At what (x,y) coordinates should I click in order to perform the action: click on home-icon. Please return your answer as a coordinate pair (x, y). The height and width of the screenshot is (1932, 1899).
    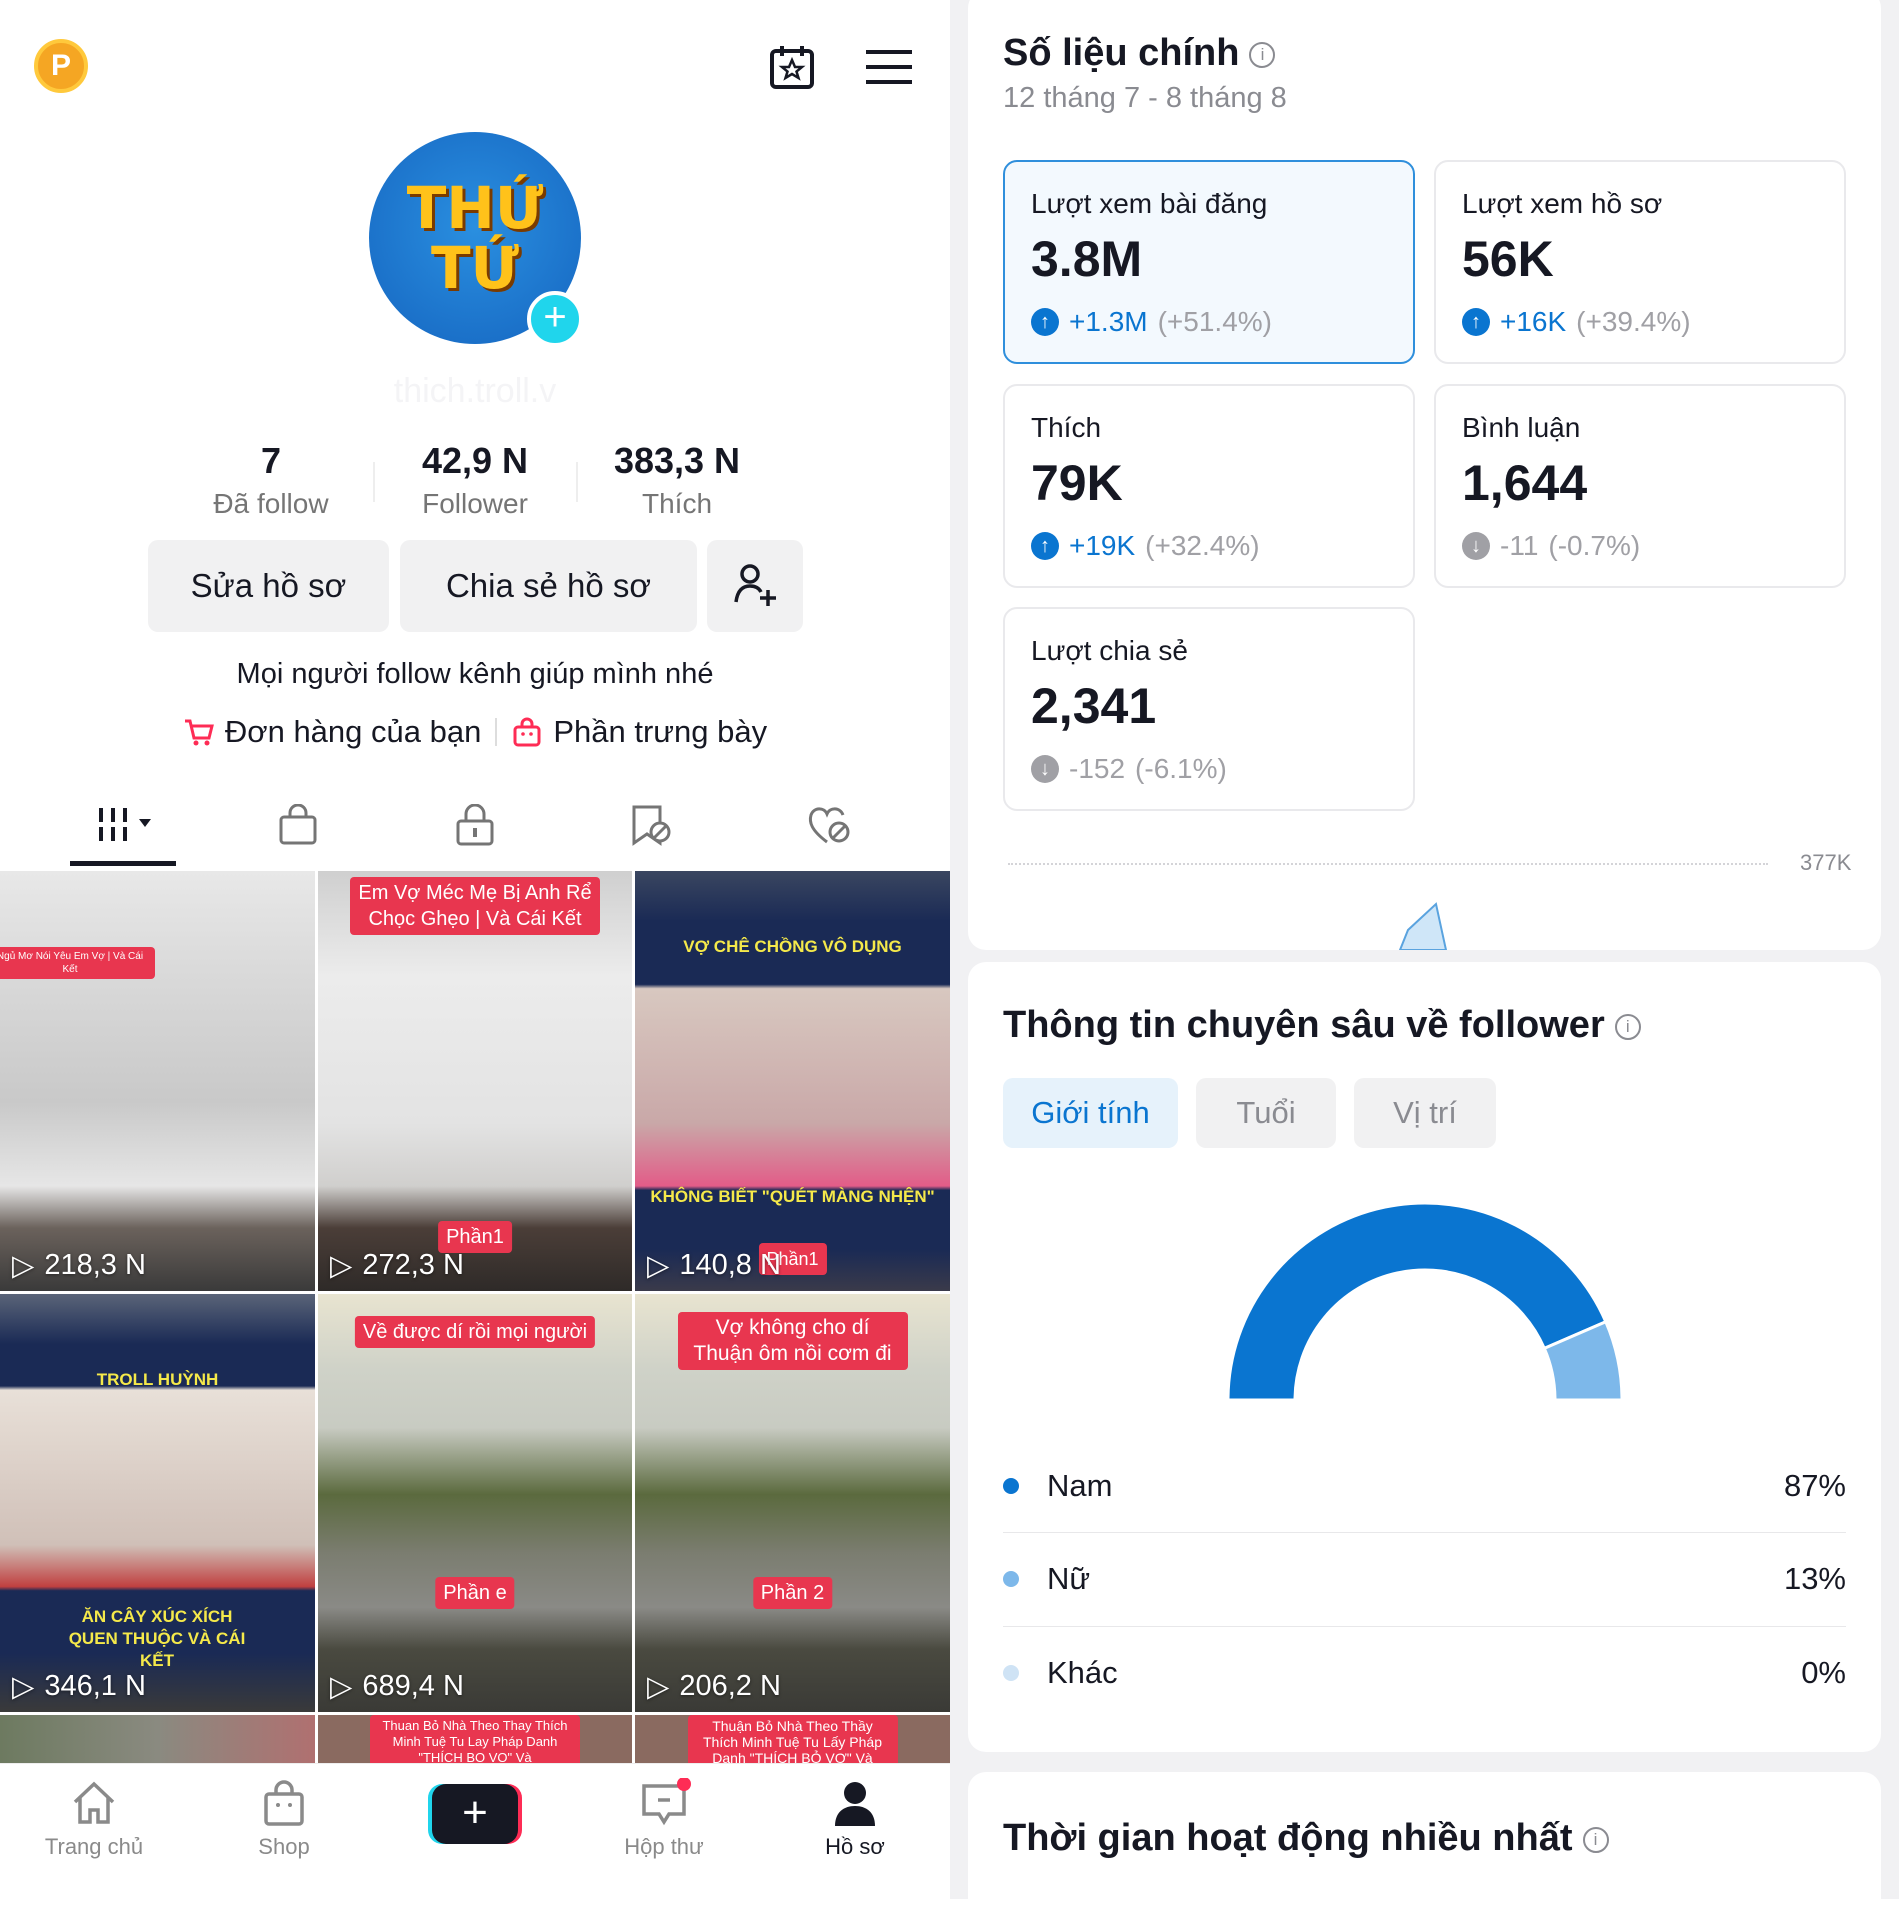
    Looking at the image, I should click on (94, 1802).